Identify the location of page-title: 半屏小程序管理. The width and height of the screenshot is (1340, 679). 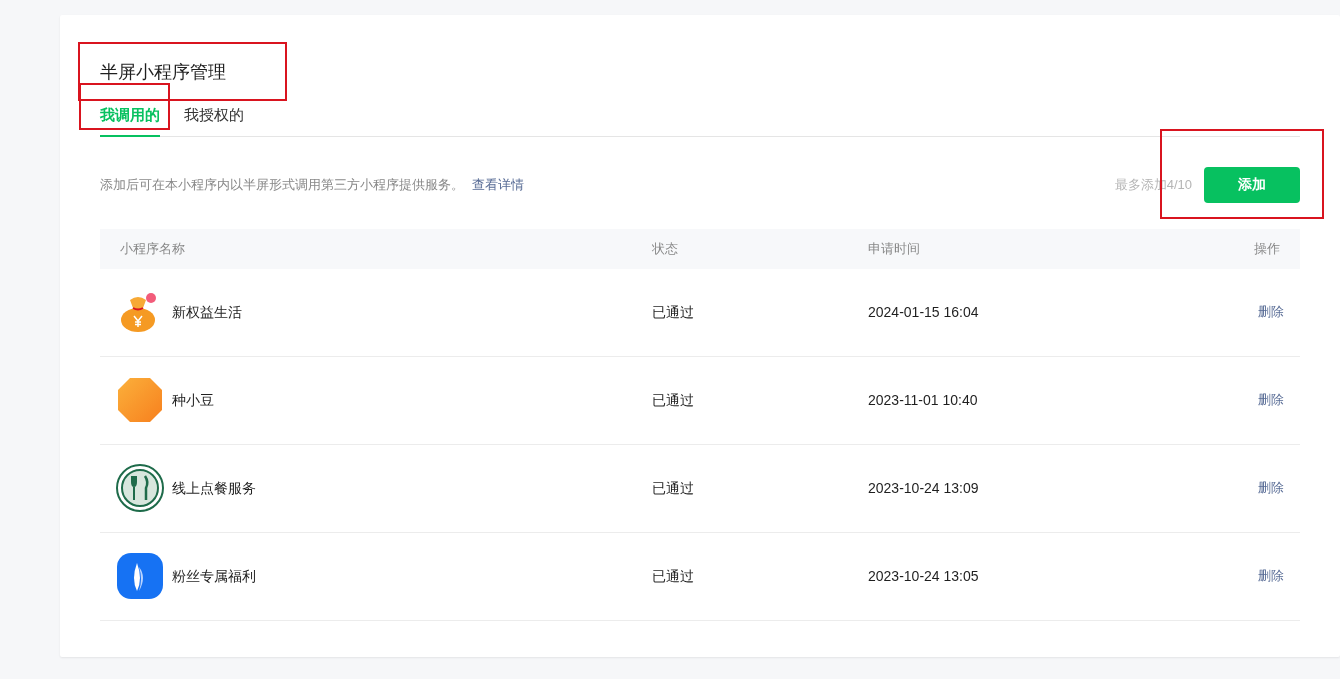
(163, 72).